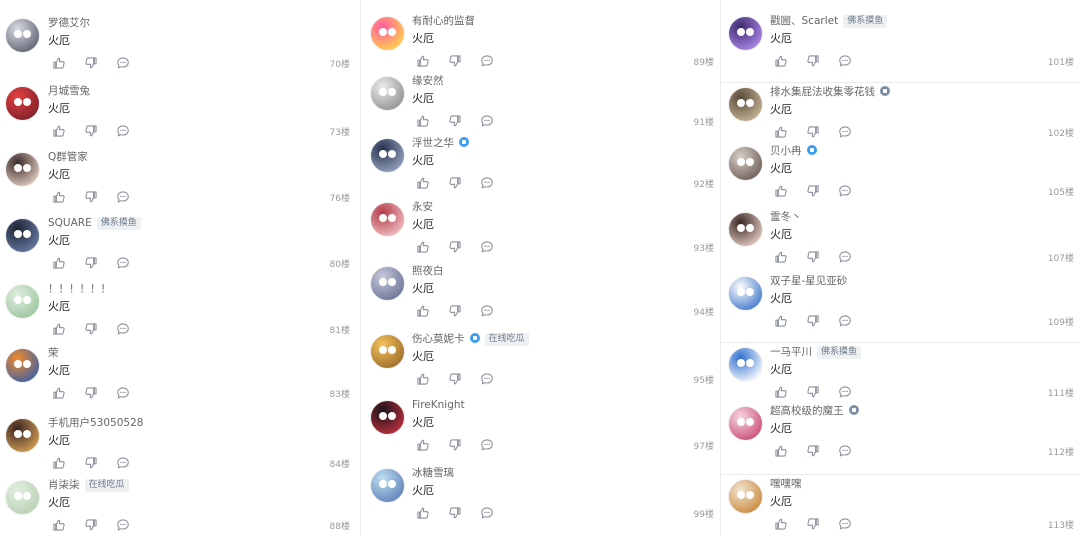  I want to click on username: 浮世之华, so click(433, 143).